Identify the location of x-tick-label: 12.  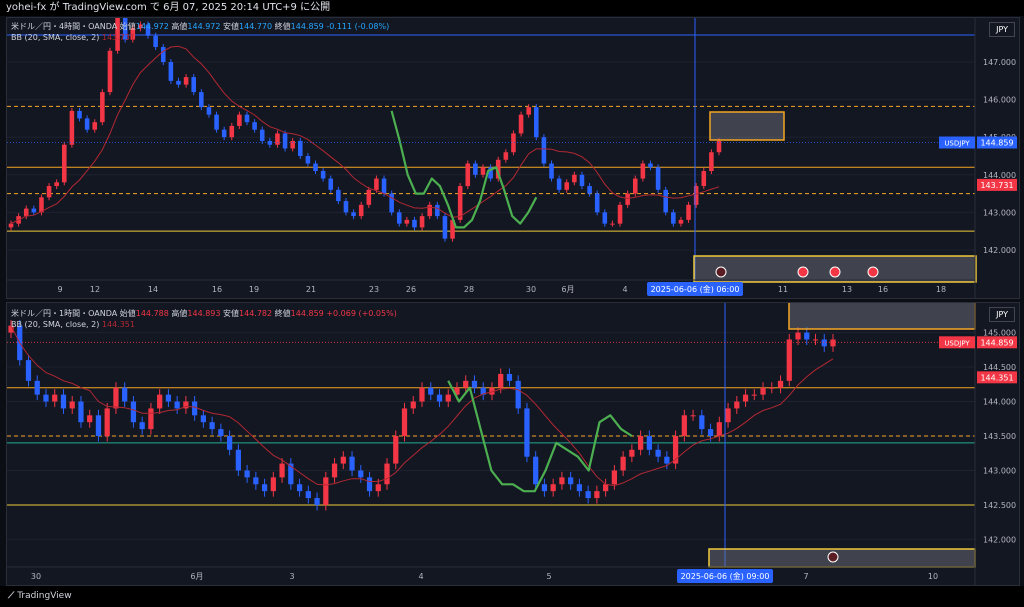
(95, 289).